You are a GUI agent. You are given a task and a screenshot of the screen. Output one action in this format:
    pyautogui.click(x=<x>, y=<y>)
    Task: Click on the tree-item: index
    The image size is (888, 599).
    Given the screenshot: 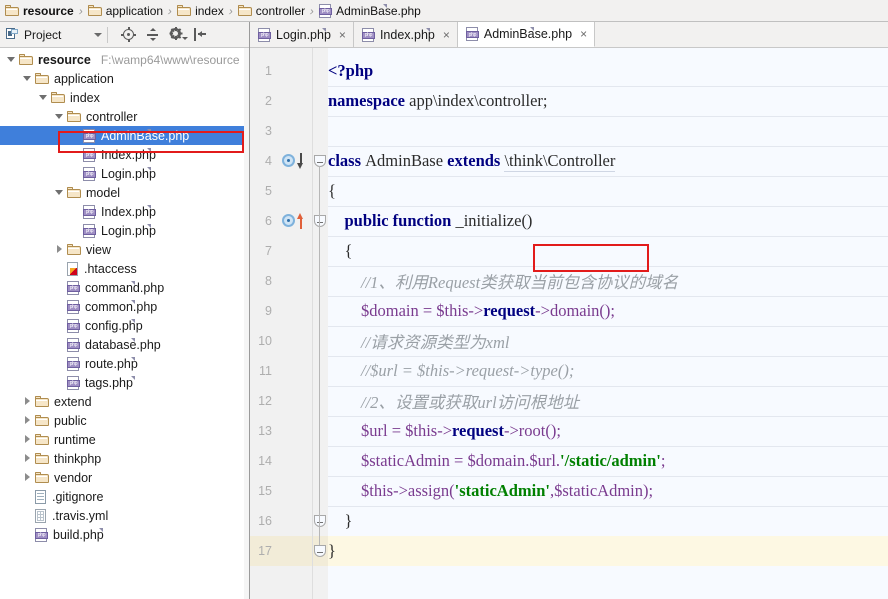 What is the action you would take?
    pyautogui.click(x=122, y=97)
    